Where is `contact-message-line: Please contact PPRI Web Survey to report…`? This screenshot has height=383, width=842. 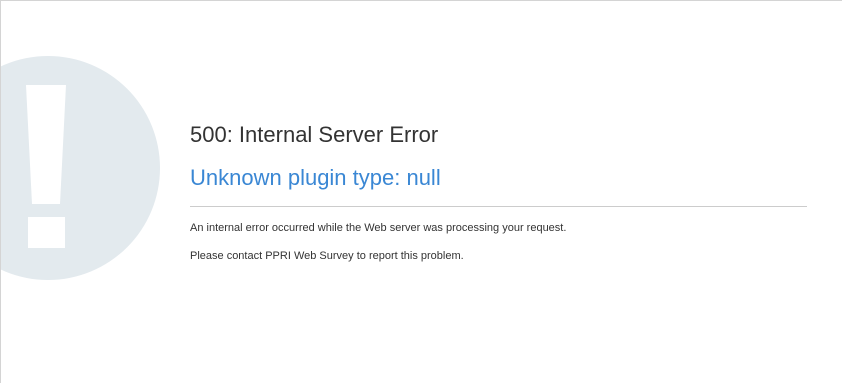 contact-message-line: Please contact PPRI Web Survey to report… is located at coordinates (327, 256).